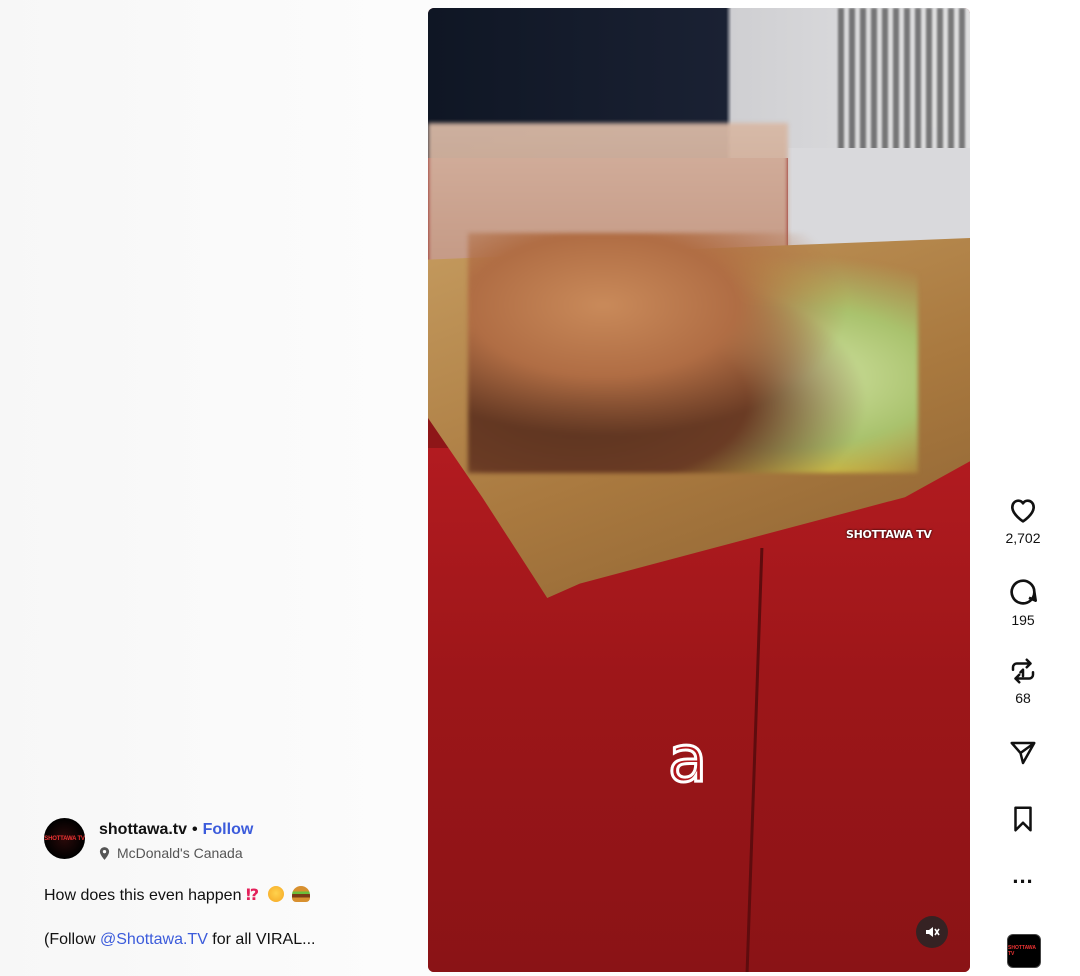  I want to click on caption-first-line: How does this even happen ⁉, so click(229, 896).